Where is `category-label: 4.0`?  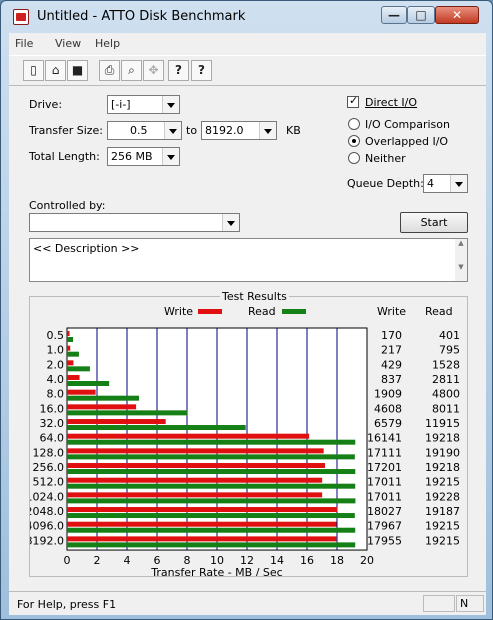
category-label: 4.0 is located at coordinates (56, 379).